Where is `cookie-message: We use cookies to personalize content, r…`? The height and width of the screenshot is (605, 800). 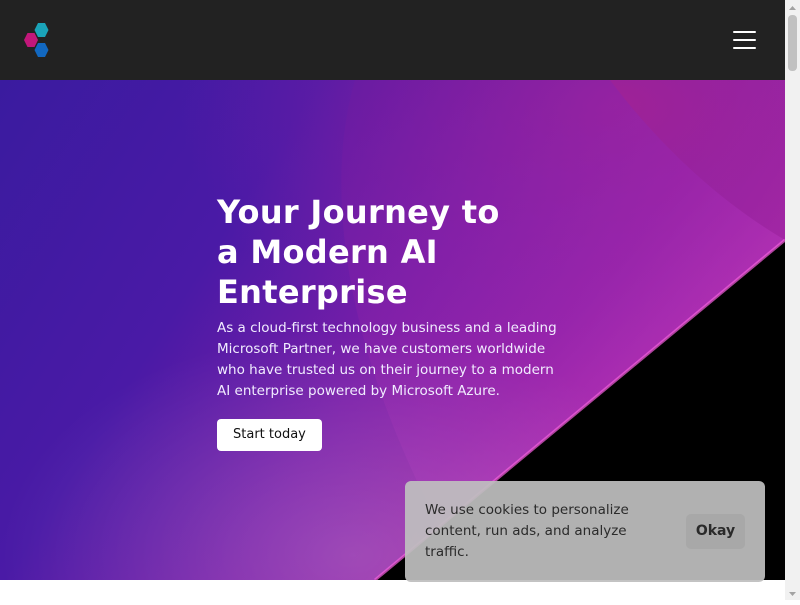 cookie-message: We use cookies to personalize content, r… is located at coordinates (527, 531).